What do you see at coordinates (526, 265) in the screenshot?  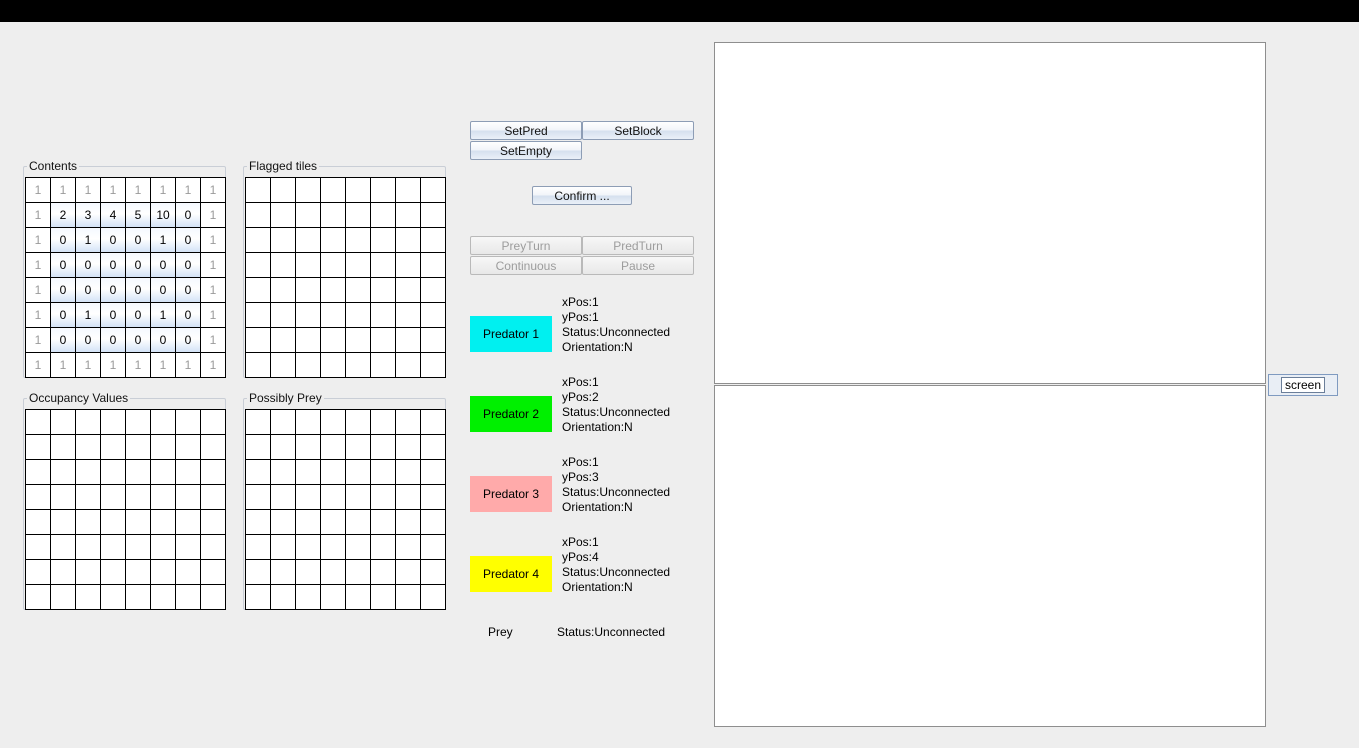 I see `continuous-button: Continuous` at bounding box center [526, 265].